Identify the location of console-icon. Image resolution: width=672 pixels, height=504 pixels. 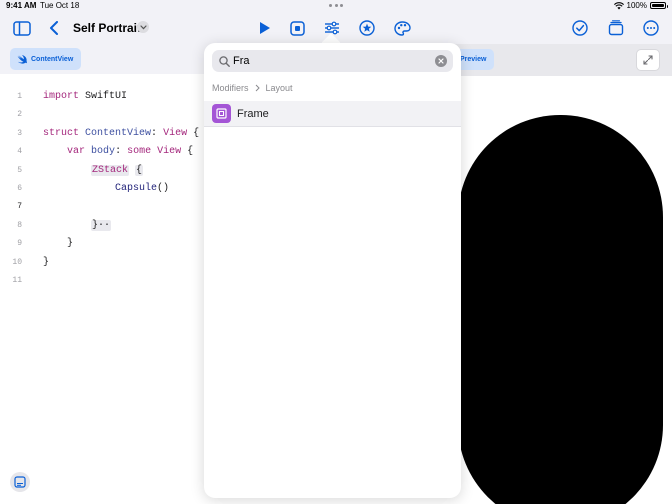
(20, 482).